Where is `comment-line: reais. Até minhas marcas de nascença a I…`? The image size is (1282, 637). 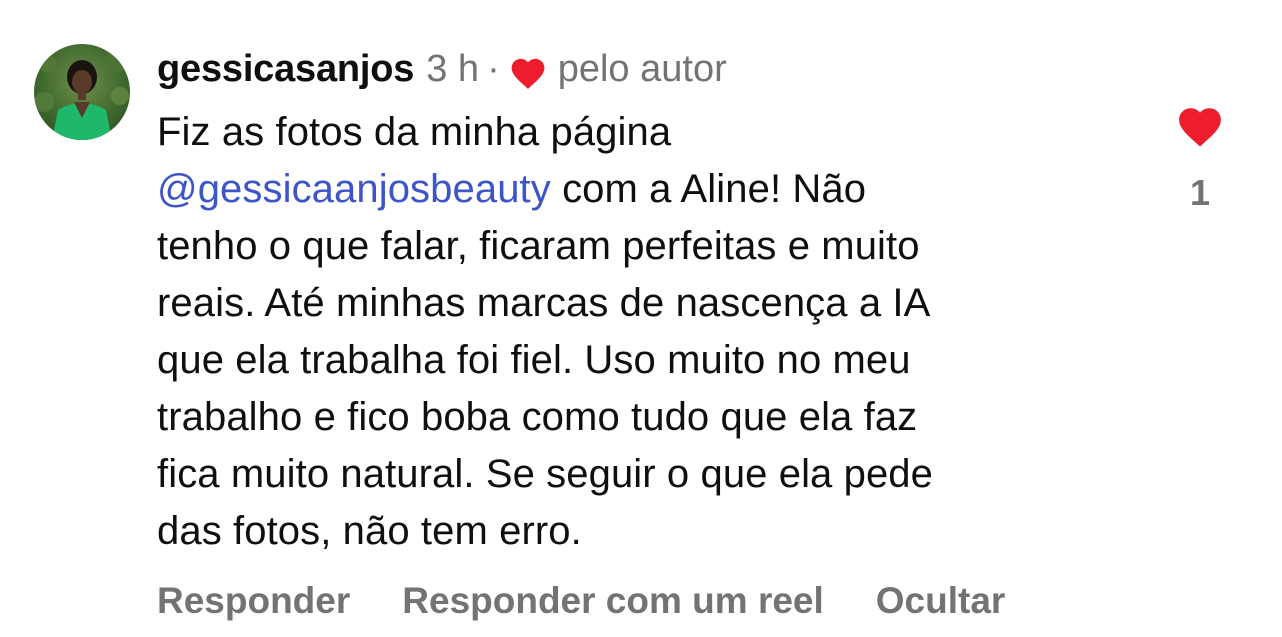 comment-line: reais. Até minhas marcas de nascença a I… is located at coordinates (637, 303).